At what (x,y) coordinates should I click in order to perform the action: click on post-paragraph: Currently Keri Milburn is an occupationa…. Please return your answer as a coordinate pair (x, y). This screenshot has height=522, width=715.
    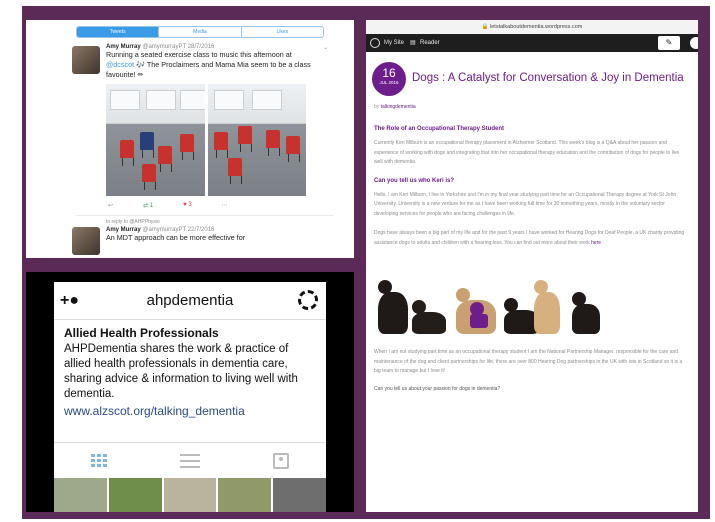
    Looking at the image, I should click on (527, 152).